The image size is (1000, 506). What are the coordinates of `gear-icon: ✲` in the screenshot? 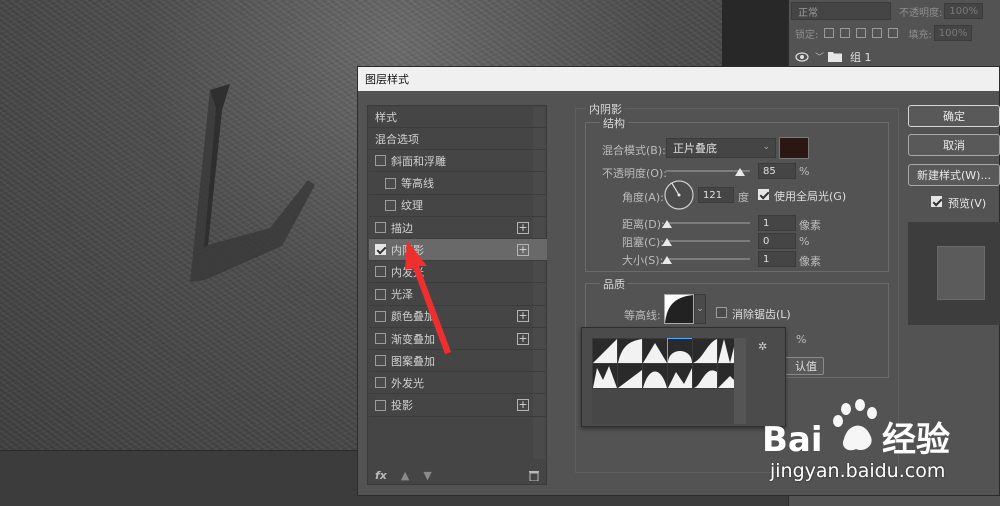 It's located at (762, 346).